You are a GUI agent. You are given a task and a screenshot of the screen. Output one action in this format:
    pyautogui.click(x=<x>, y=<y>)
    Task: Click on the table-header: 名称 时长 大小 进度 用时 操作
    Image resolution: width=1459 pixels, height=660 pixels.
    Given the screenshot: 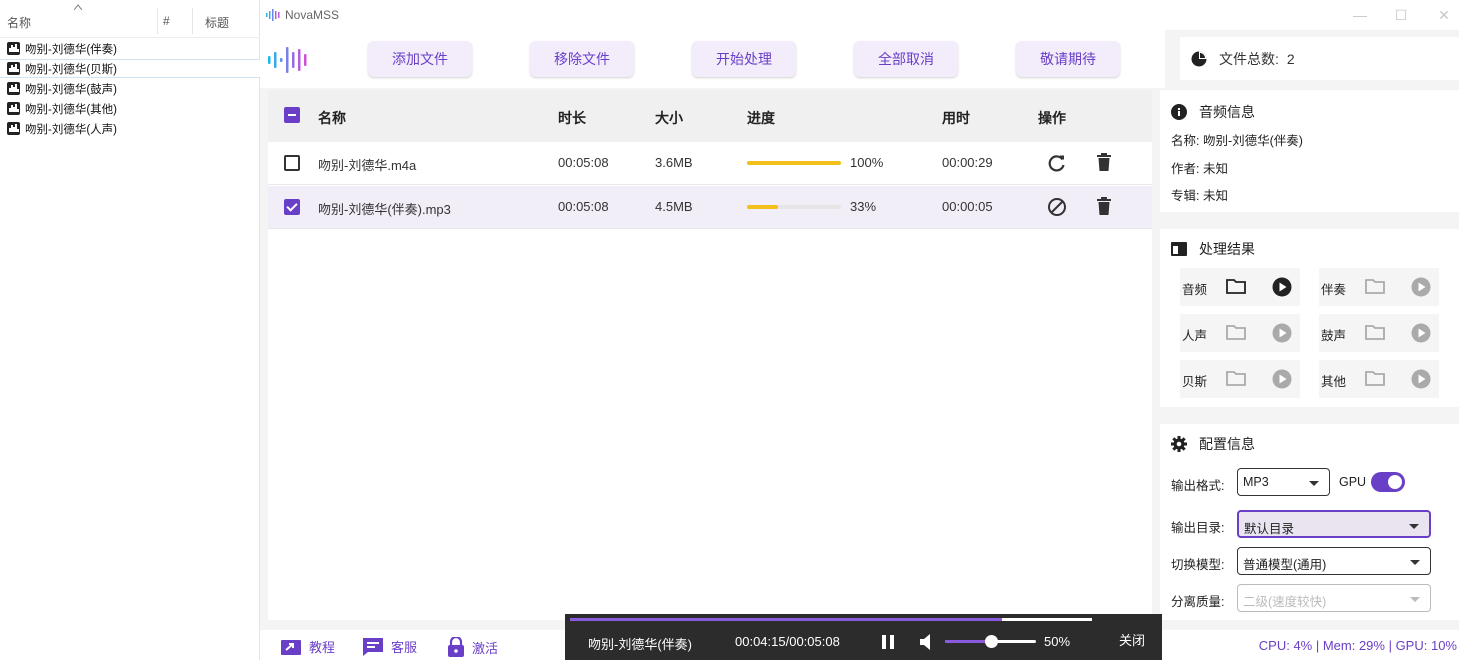 What is the action you would take?
    pyautogui.click(x=710, y=116)
    